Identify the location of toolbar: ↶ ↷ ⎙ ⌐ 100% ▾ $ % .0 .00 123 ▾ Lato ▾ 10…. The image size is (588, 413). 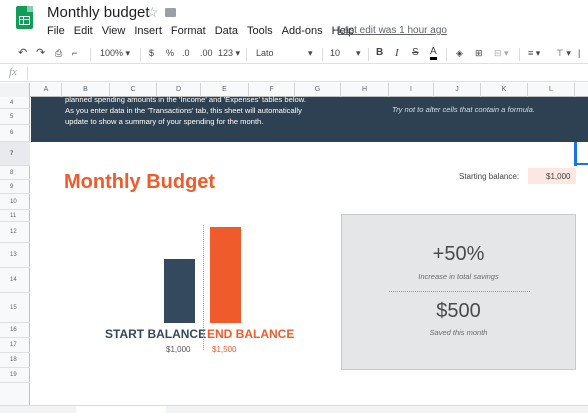
(294, 54).